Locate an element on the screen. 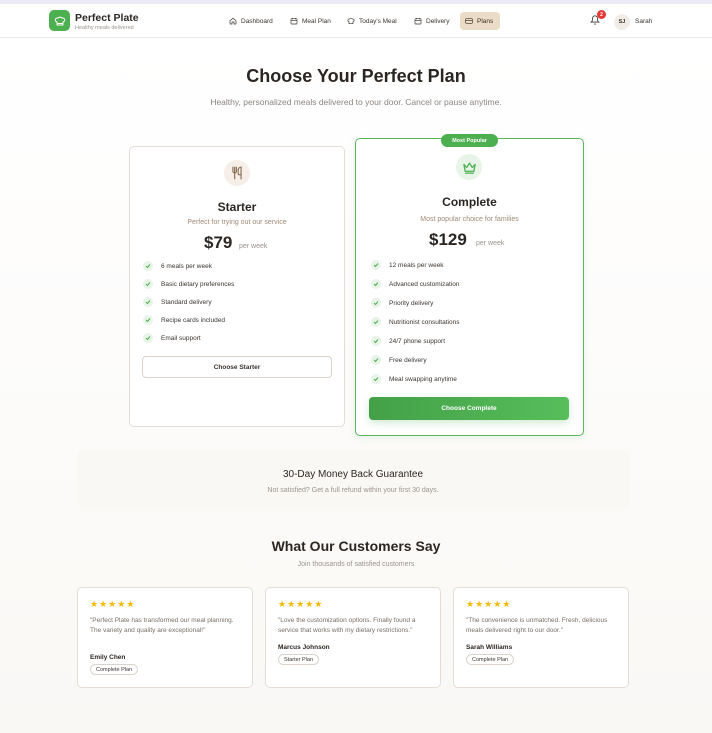  feature-item: Recipe cards included is located at coordinates (184, 320).